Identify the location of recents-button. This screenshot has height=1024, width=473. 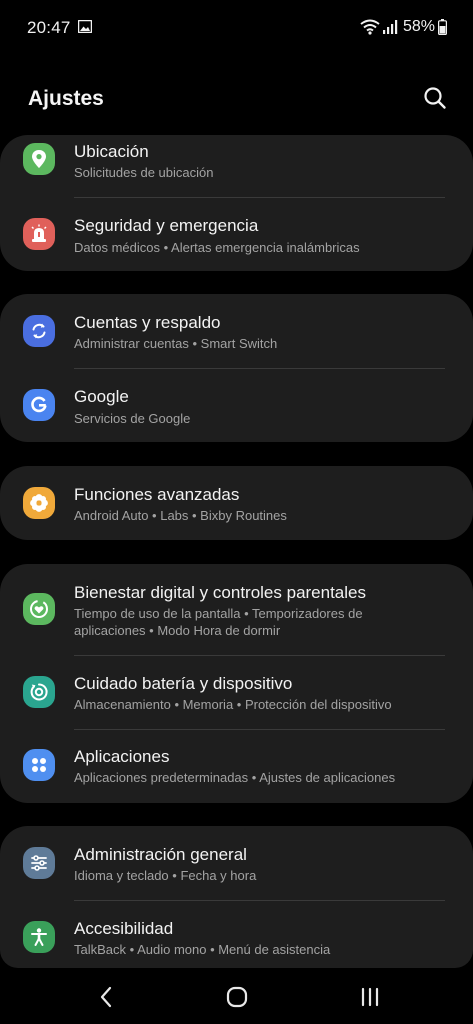
(370, 997).